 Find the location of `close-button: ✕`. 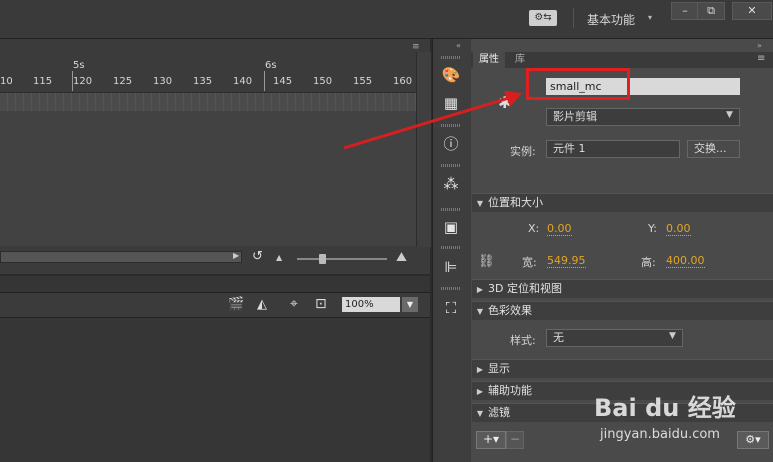

close-button: ✕ is located at coordinates (752, 11).